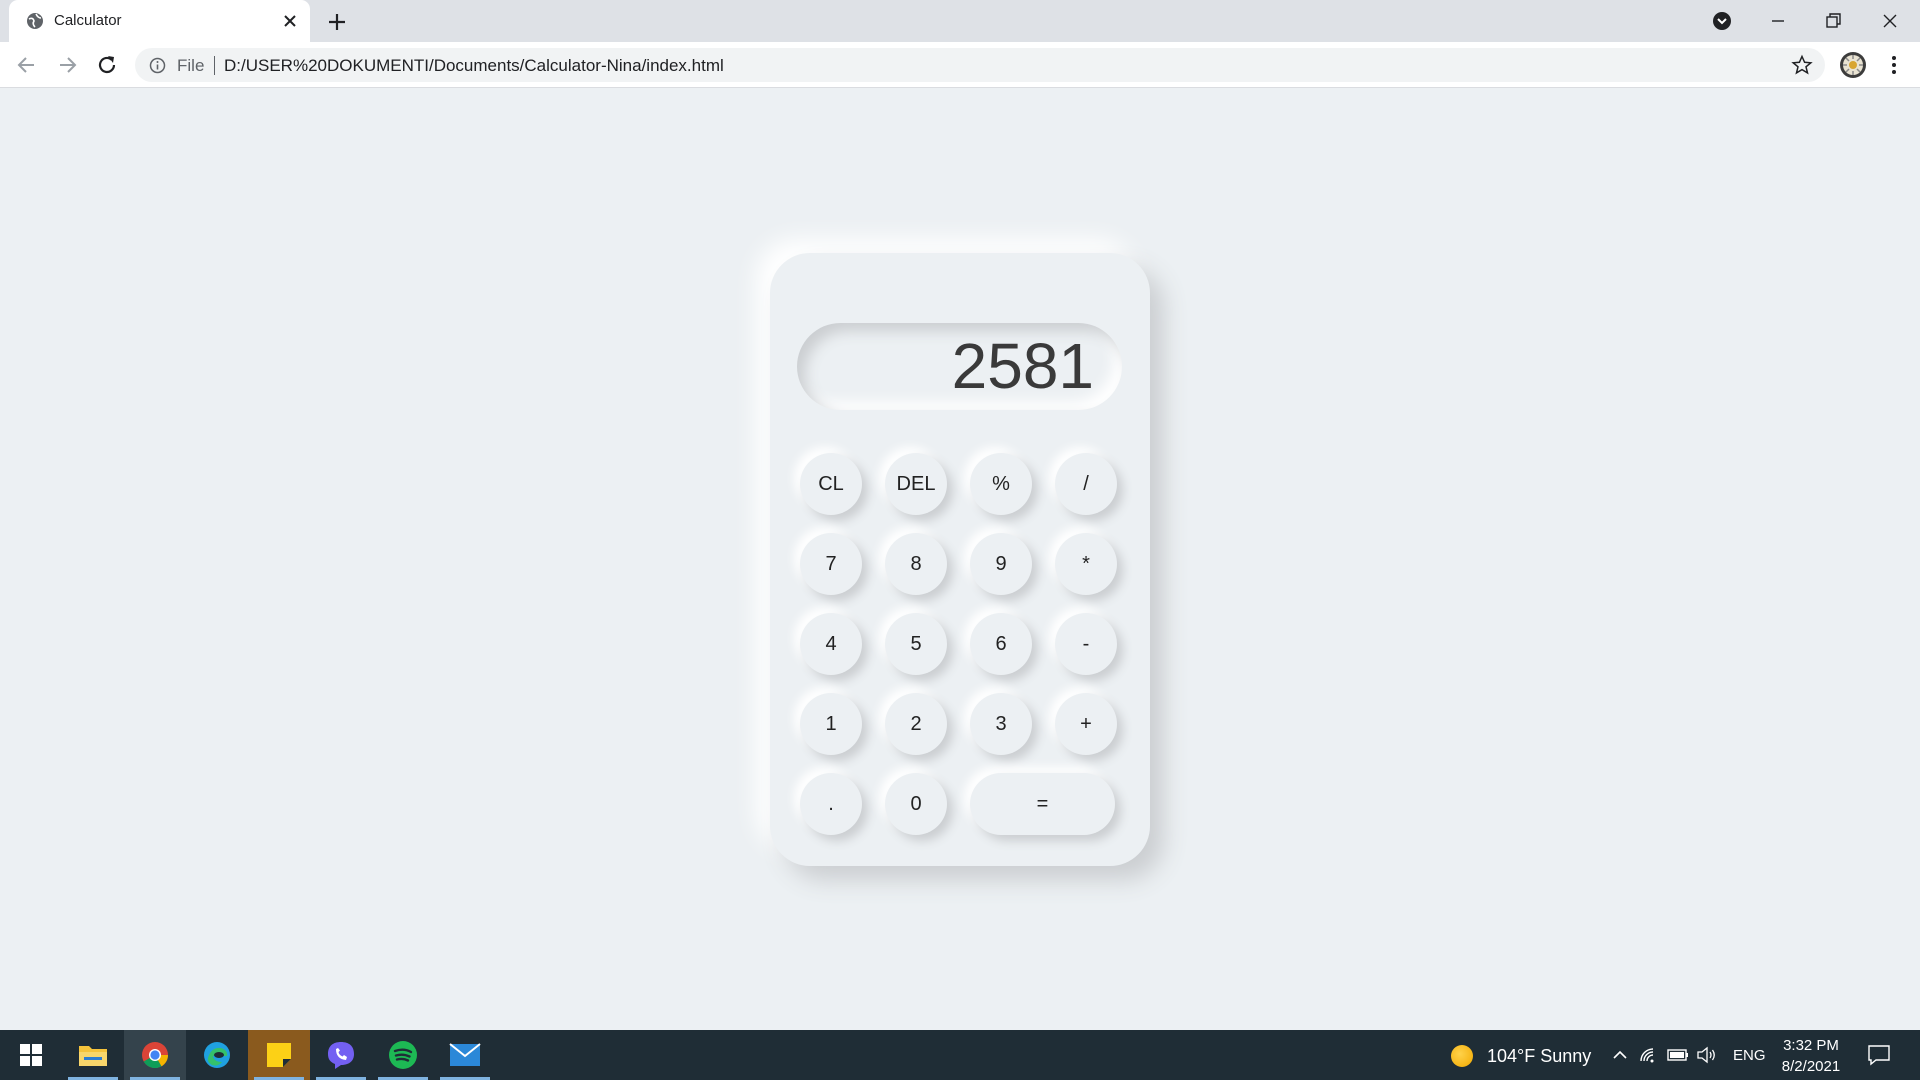 Image resolution: width=1920 pixels, height=1080 pixels. I want to click on seven-button: 7, so click(831, 564).